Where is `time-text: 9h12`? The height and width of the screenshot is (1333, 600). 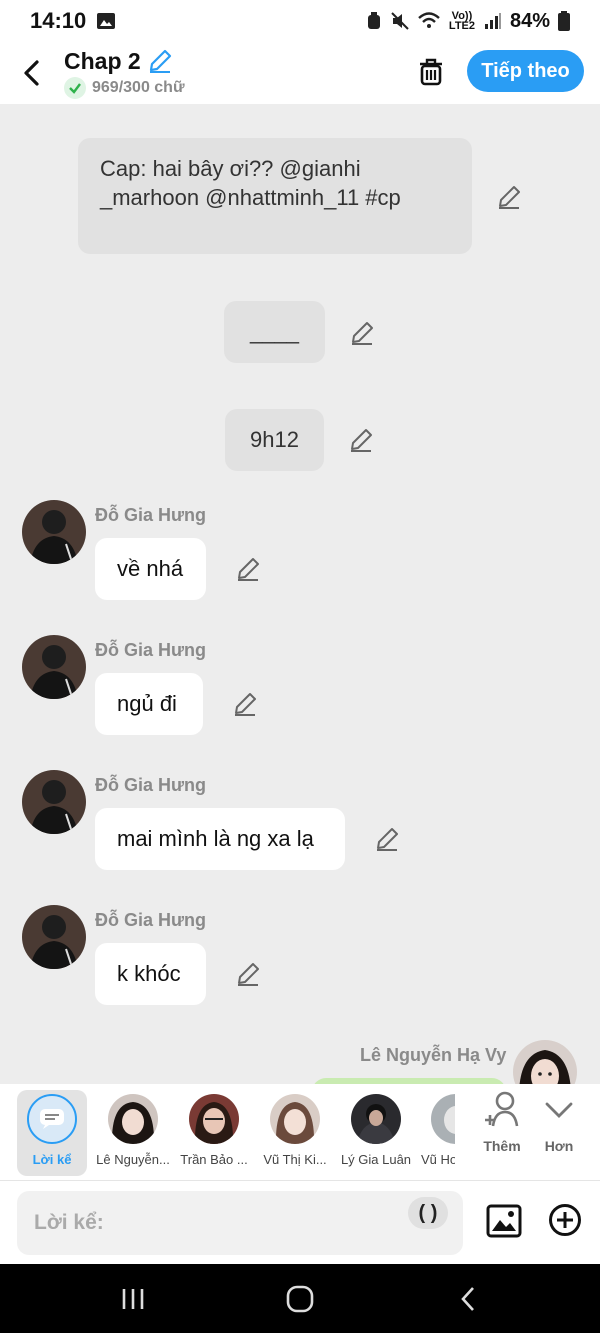 time-text: 9h12 is located at coordinates (274, 439).